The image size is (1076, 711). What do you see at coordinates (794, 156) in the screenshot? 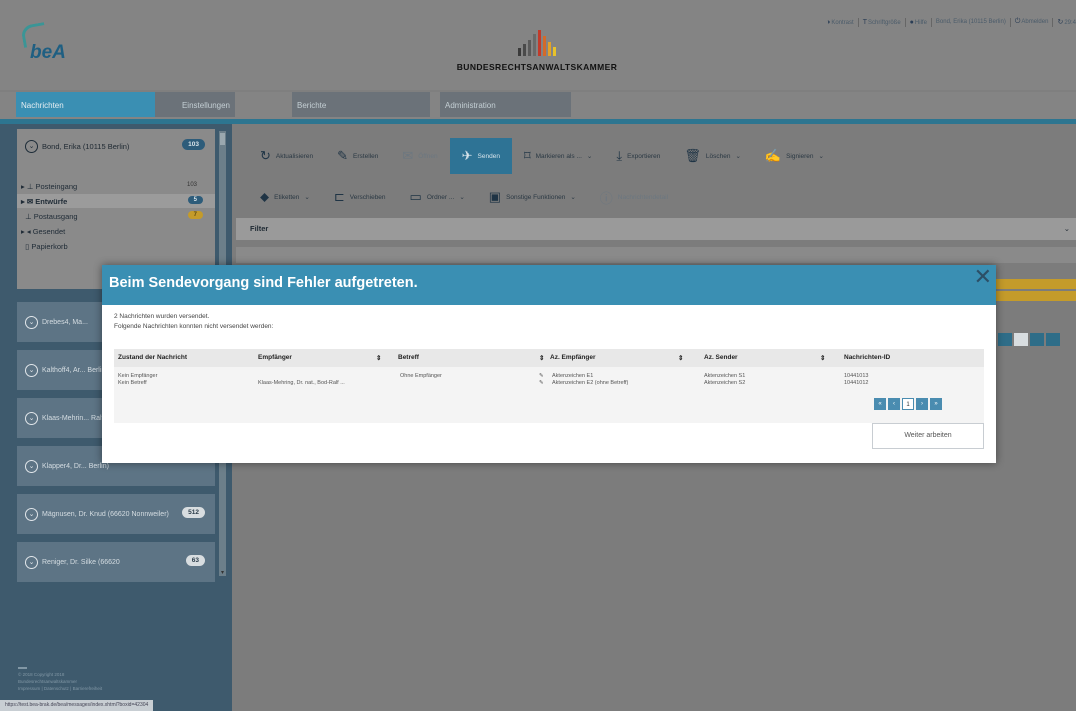
I see `sign-button: ✍ Signieren ⌄` at bounding box center [794, 156].